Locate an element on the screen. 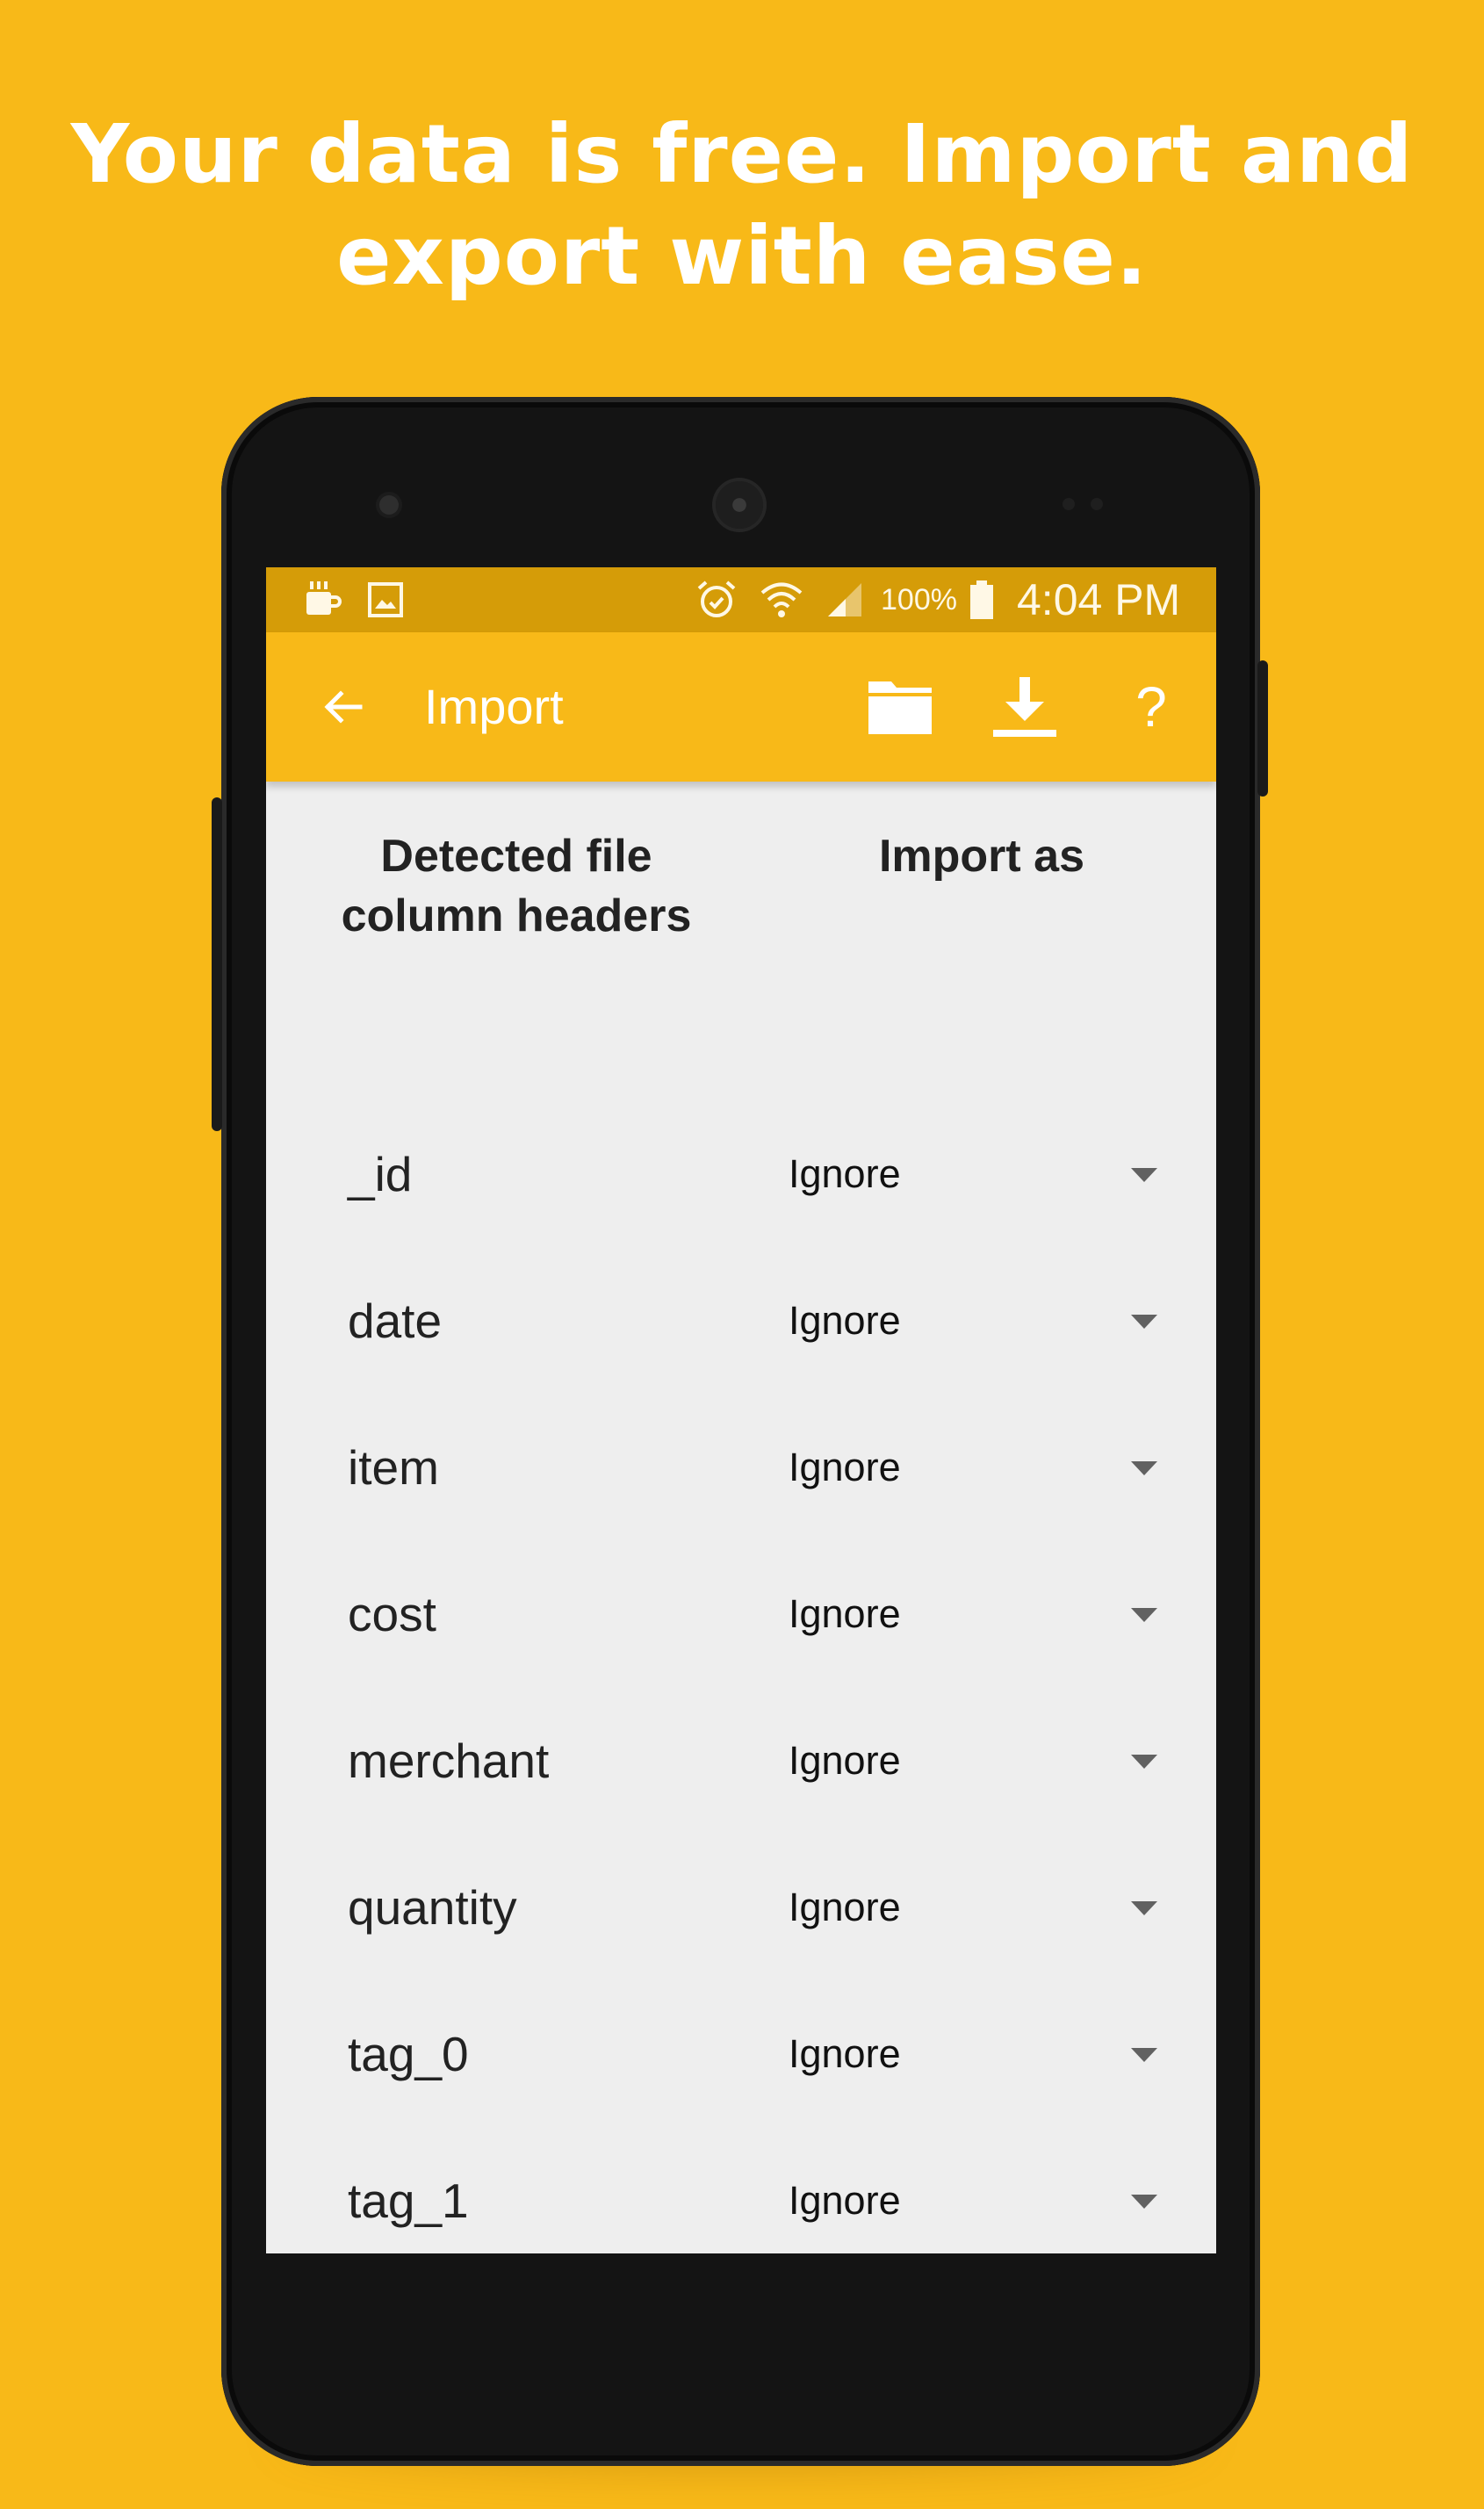 The image size is (1484, 2509). battery-percent: 100% is located at coordinates (919, 599).